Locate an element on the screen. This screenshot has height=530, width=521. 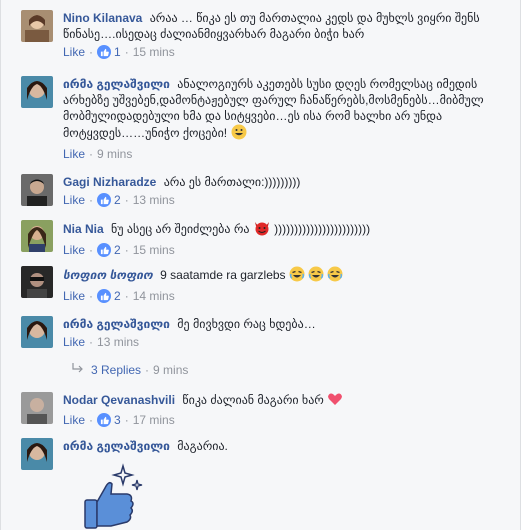
thumbs-up-sticker-icon is located at coordinates (297, 496).